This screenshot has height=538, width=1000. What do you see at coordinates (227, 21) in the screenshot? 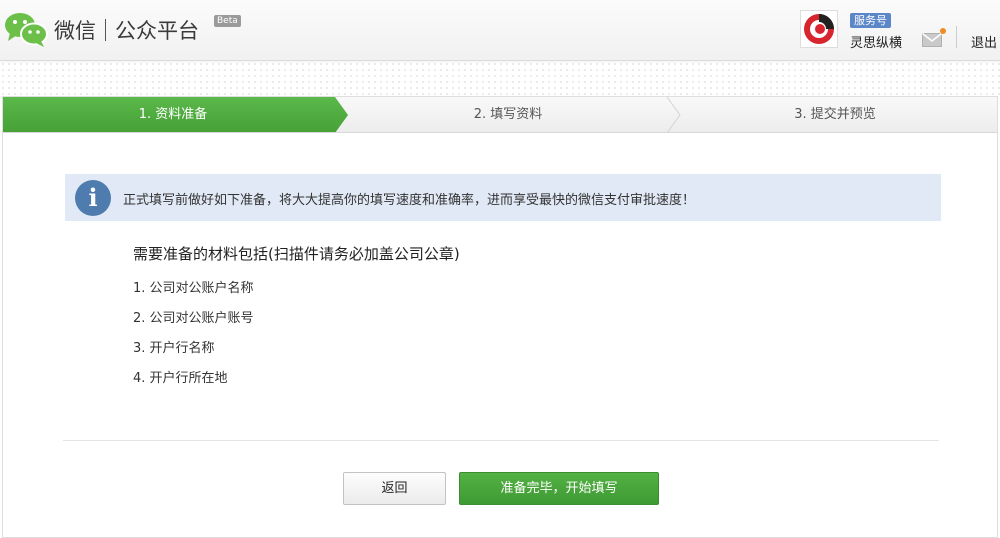
I see `beta-badge: Beta` at bounding box center [227, 21].